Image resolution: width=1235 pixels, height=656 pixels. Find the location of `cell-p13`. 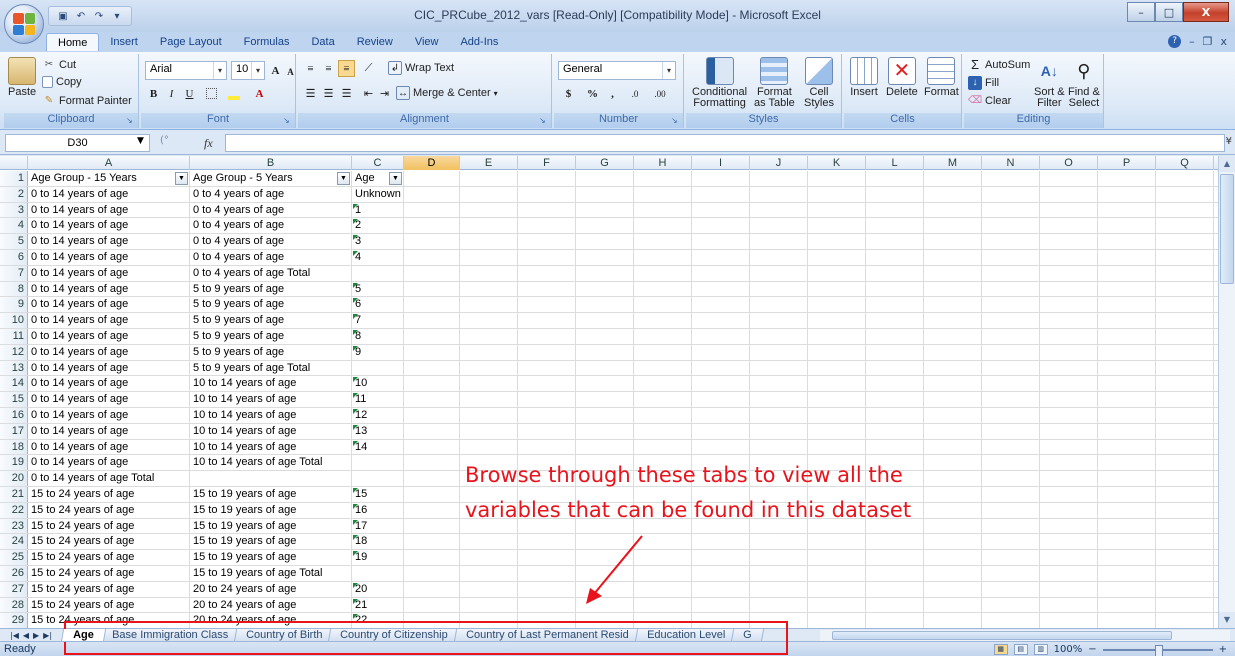

cell-p13 is located at coordinates (1127, 368).